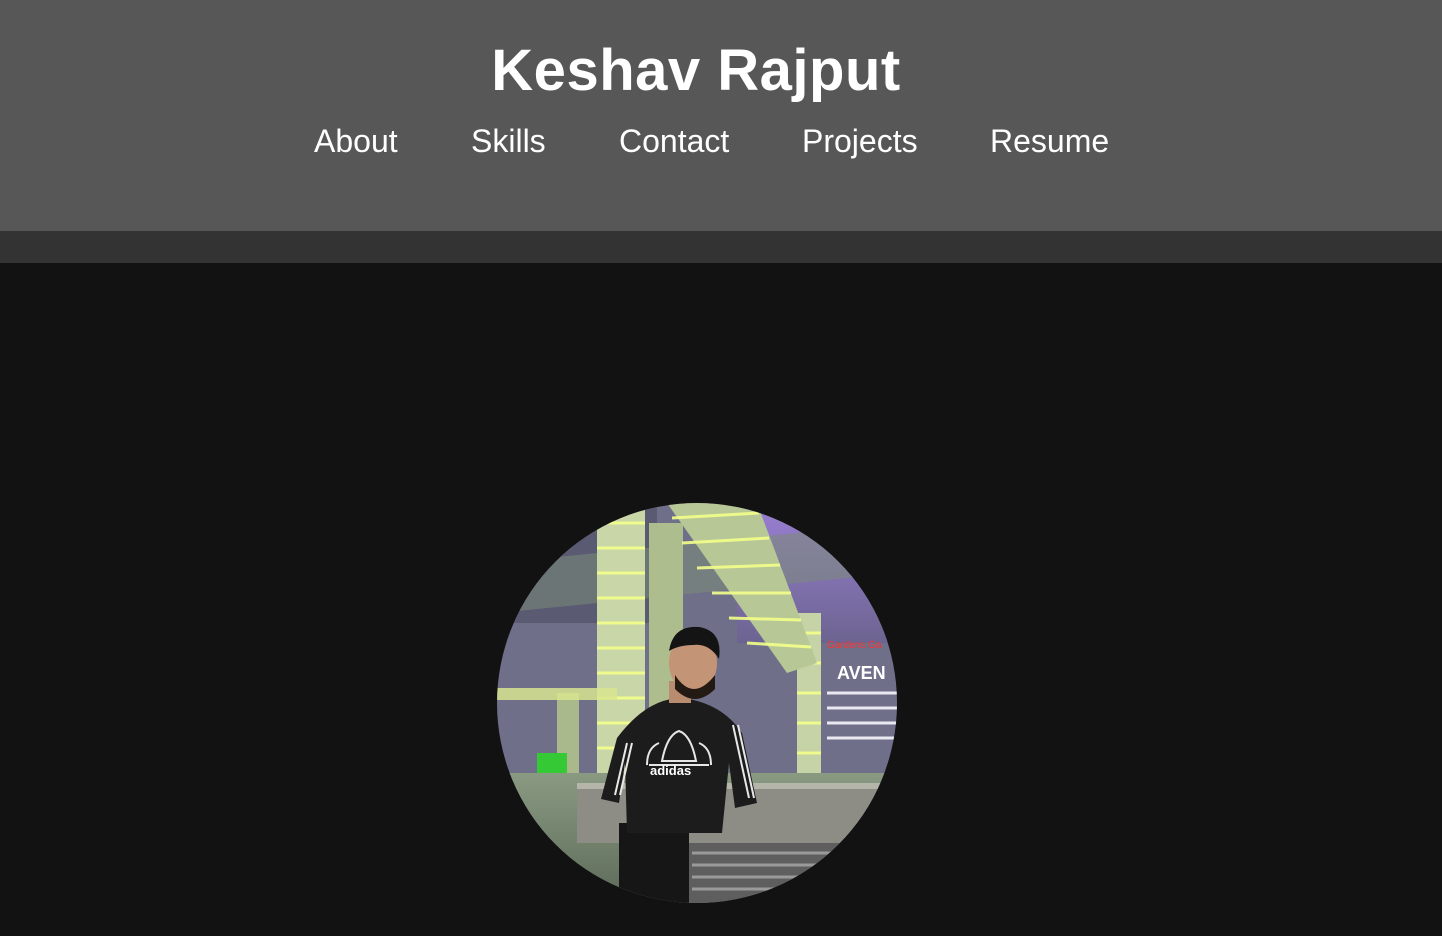 The image size is (1442, 936). I want to click on header-divider-band, so click(721, 247).